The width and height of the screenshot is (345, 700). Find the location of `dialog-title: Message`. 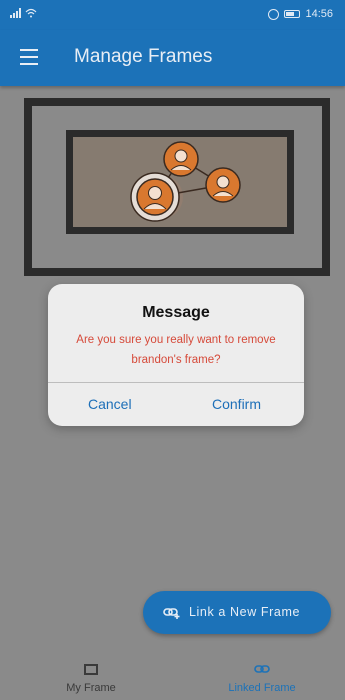

dialog-title: Message is located at coordinates (176, 312).